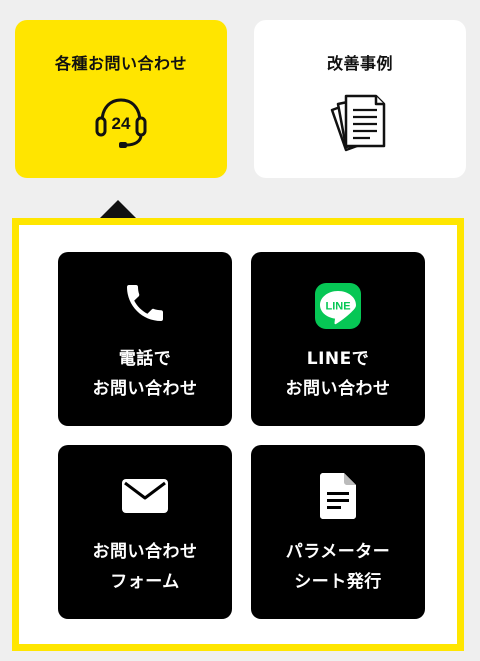  I want to click on line-icon: LINE, so click(338, 306).